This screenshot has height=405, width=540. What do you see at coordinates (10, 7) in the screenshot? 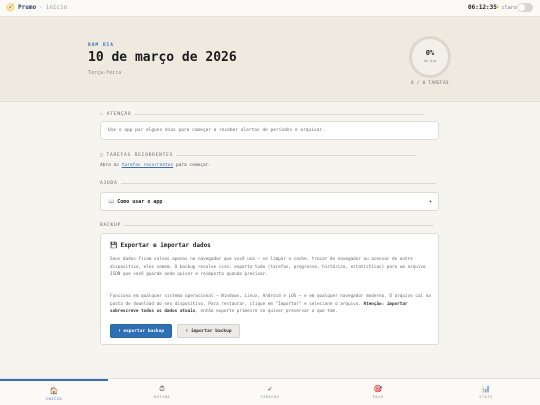
I see `compass-icon: 🧭` at bounding box center [10, 7].